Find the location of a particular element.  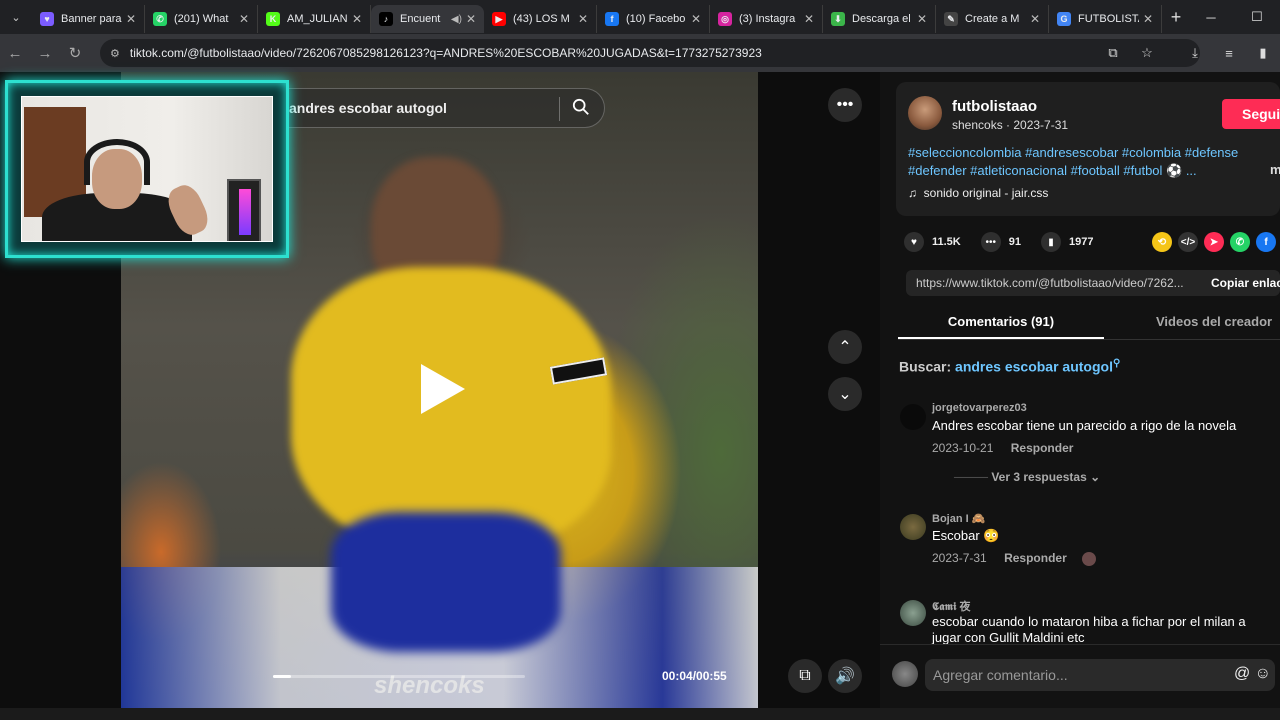

repost-icon: ⟲ is located at coordinates (1162, 242).